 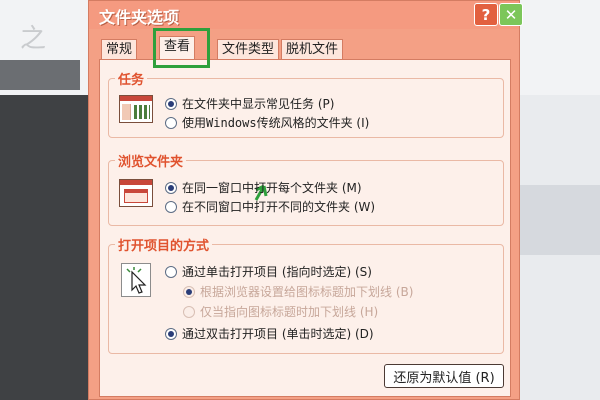 What do you see at coordinates (151, 160) in the screenshot?
I see `browse-group-title: 浏览文件夹` at bounding box center [151, 160].